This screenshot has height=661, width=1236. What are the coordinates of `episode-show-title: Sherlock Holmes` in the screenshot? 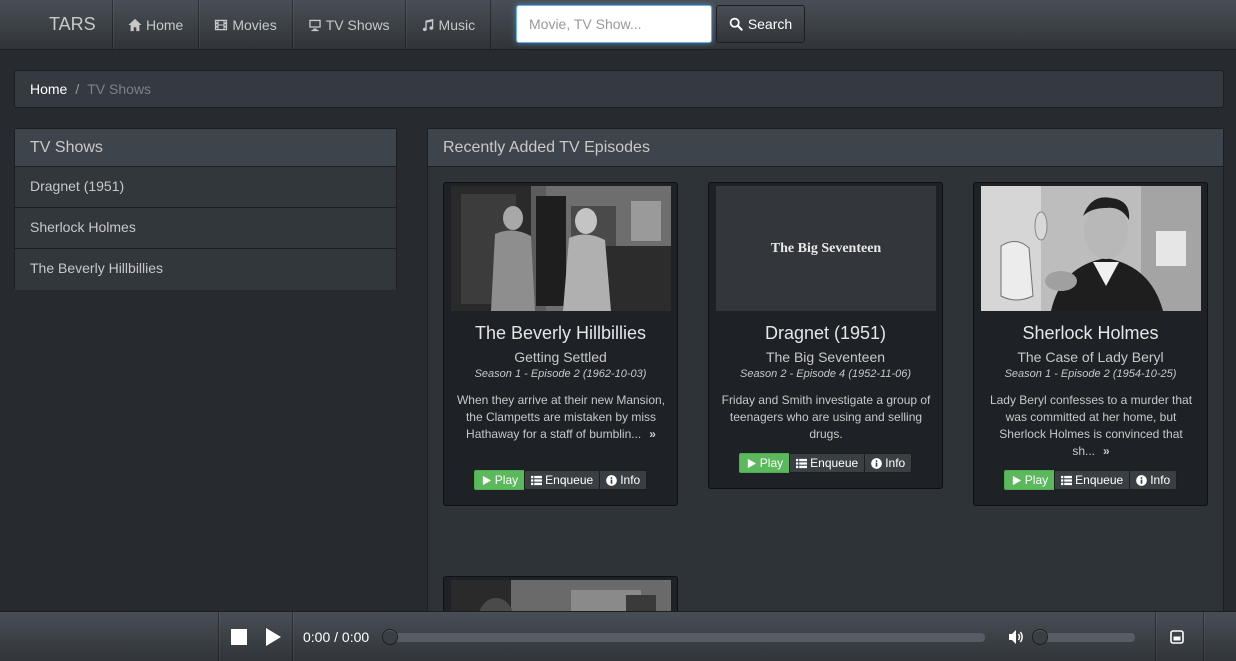 It's located at (1090, 333).